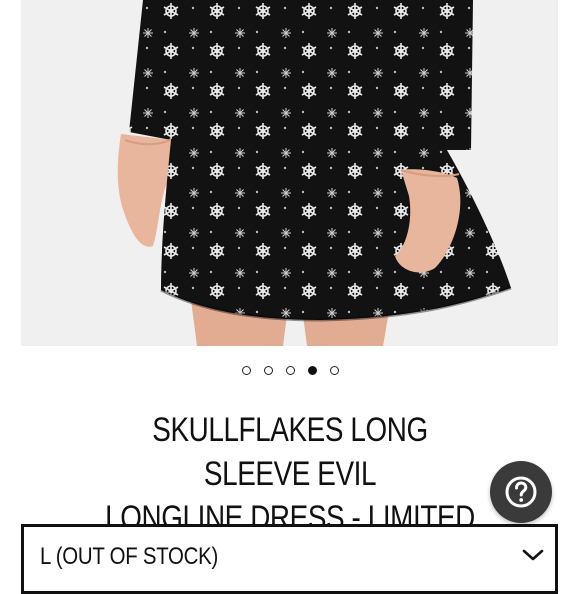 This screenshot has height=594, width=580. I want to click on help-button, so click(521, 492).